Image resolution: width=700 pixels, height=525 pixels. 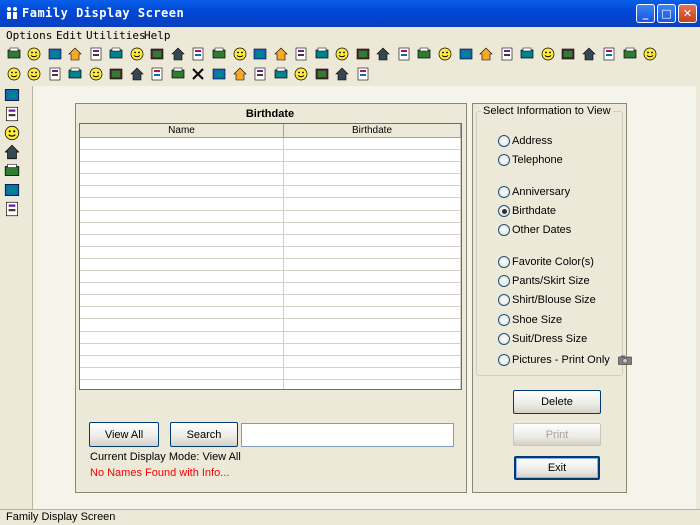 I want to click on calendar-grid-icon, so click(x=136, y=73).